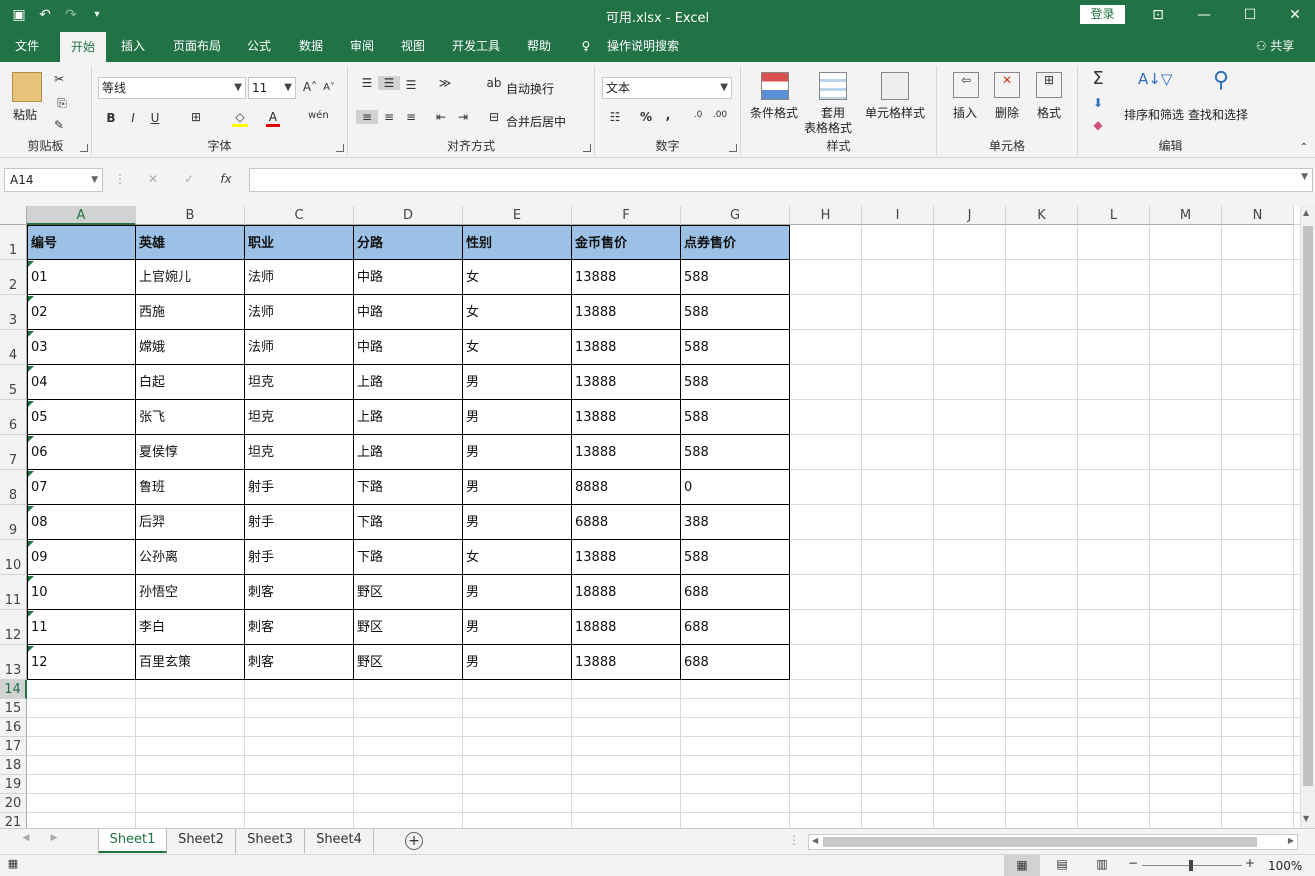  I want to click on tab-formulas: 公式, so click(259, 46).